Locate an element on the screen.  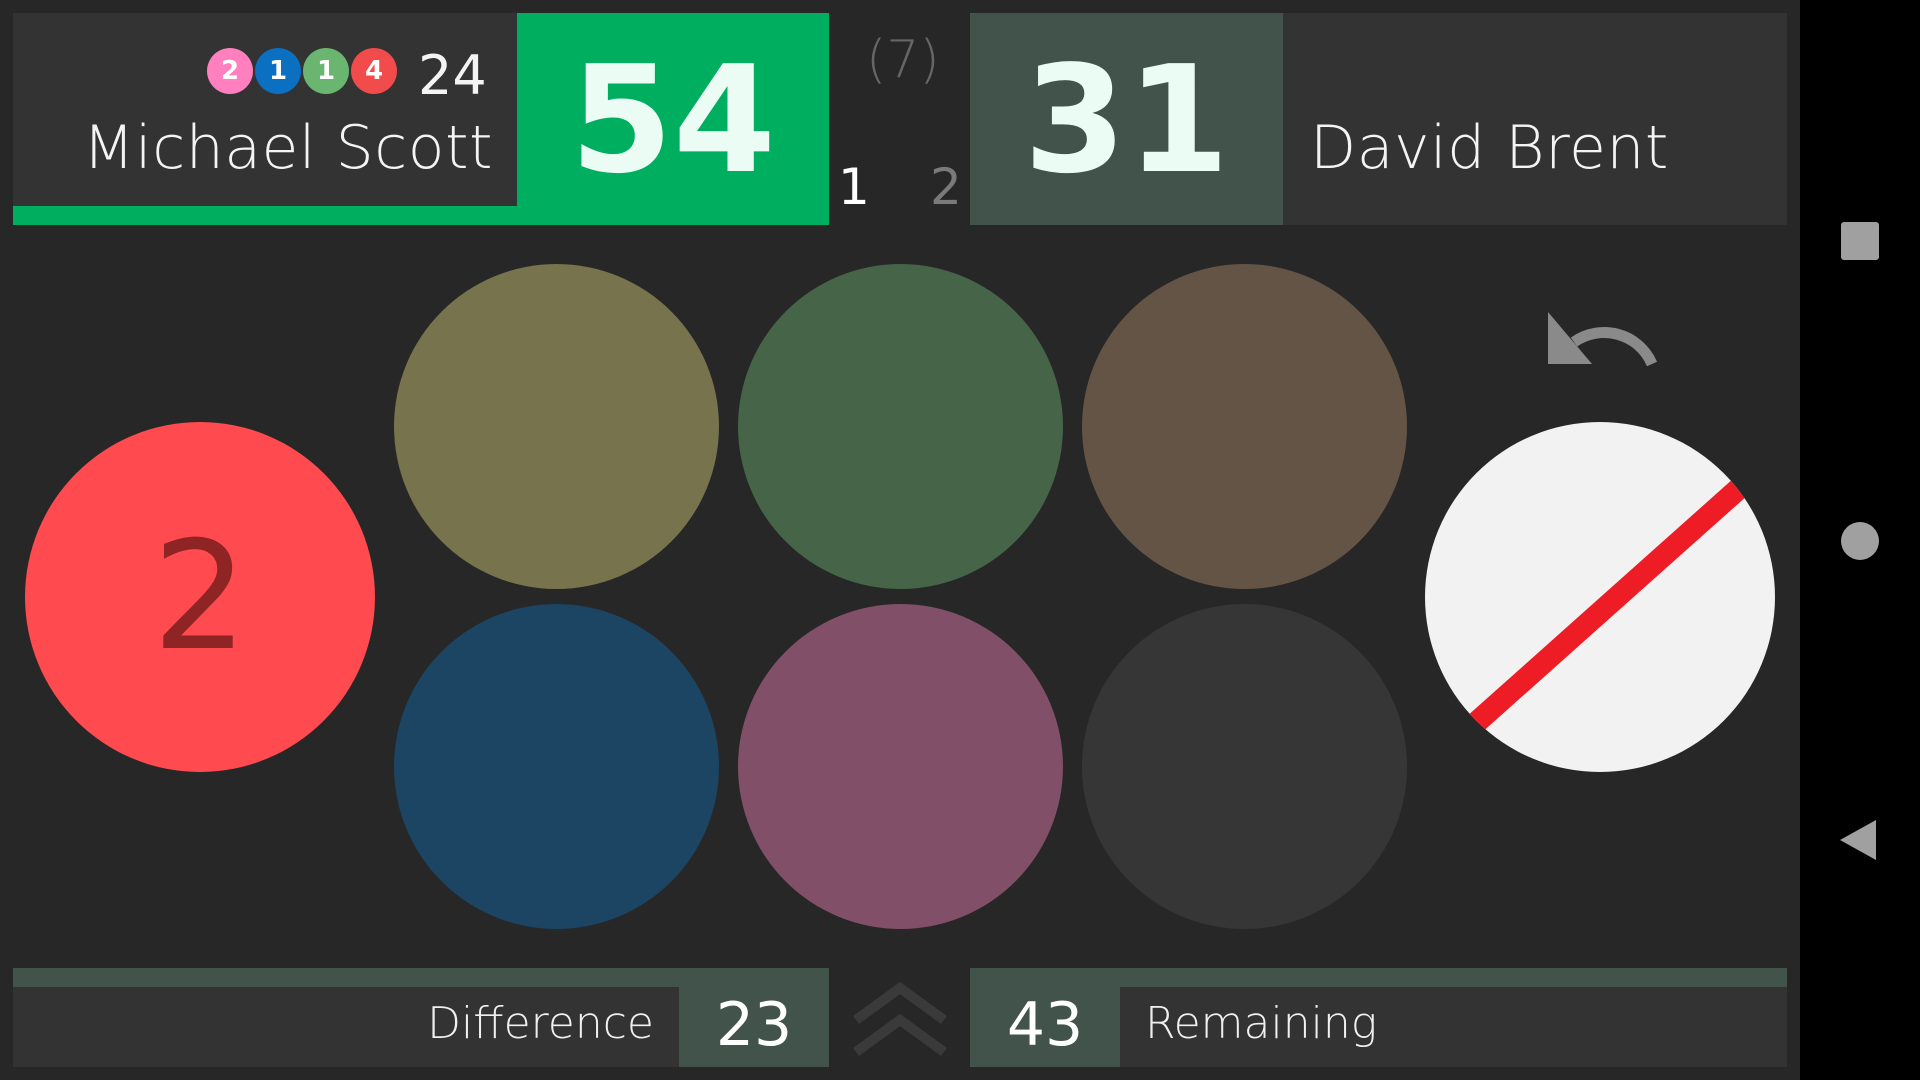
square-icon is located at coordinates (1860, 241).